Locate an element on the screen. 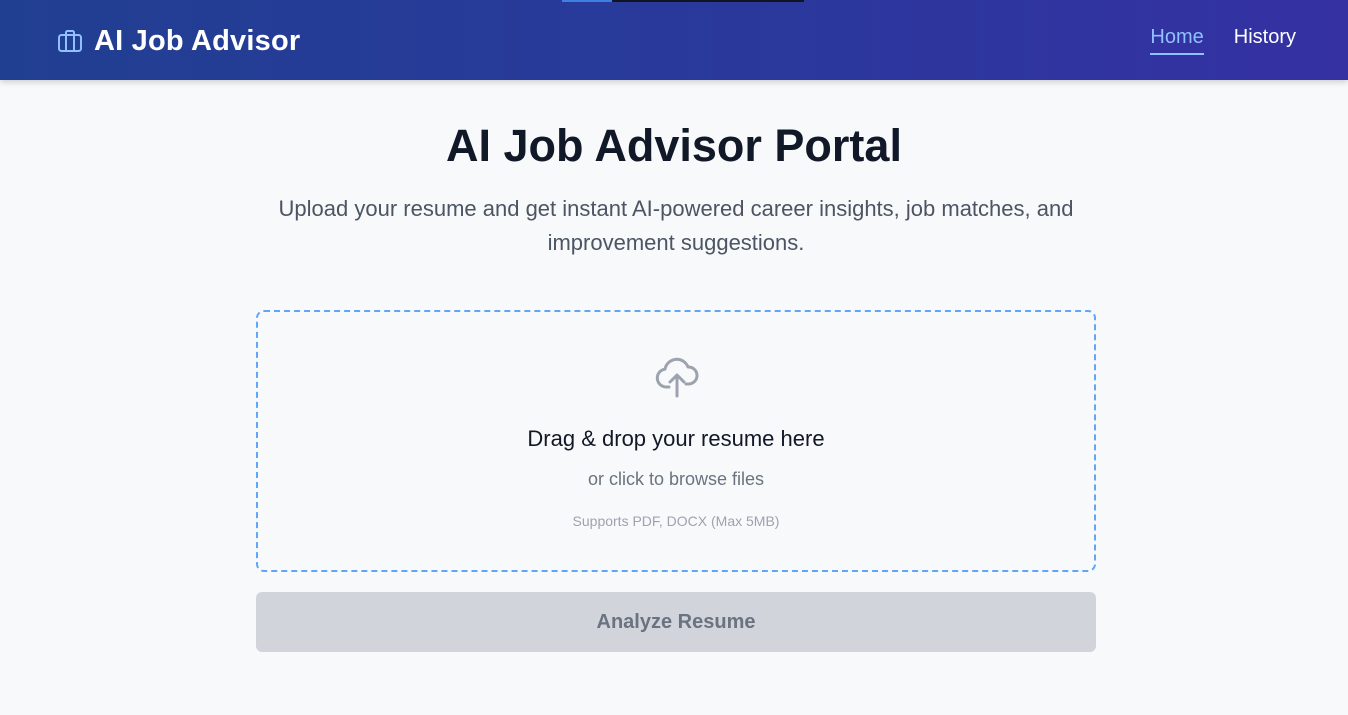 The image size is (1348, 715). dropzone-title: Drag & drop your resume here is located at coordinates (676, 438).